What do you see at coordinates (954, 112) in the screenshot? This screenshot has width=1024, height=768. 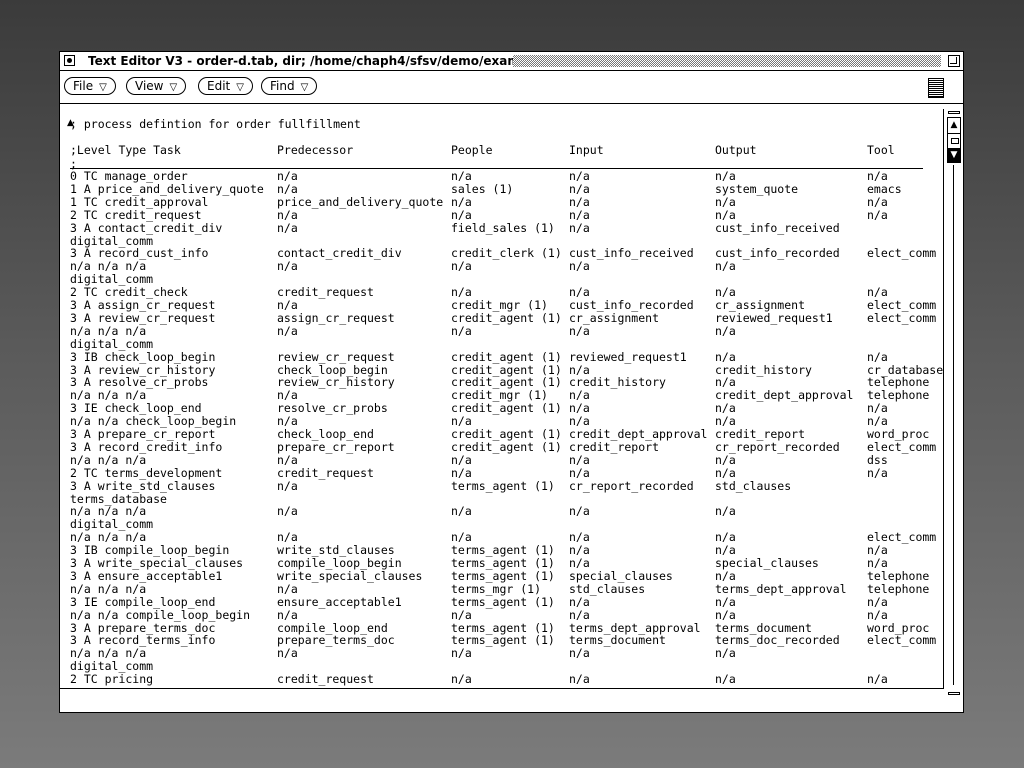 I see `scrollbar-top-anchor` at bounding box center [954, 112].